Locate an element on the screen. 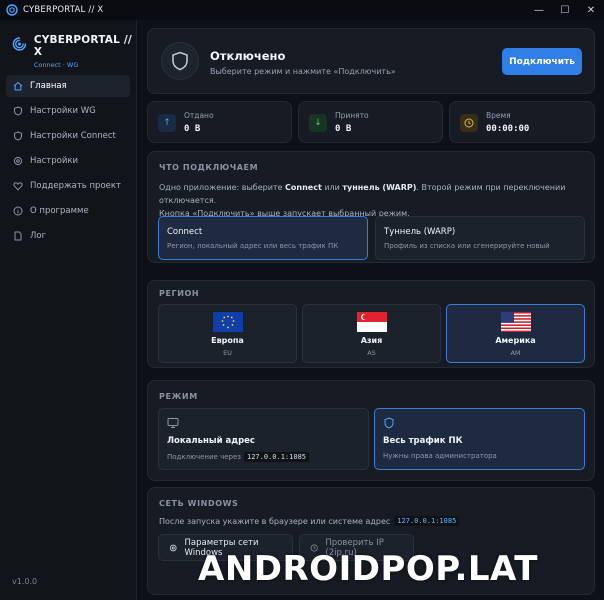 This screenshot has height=600, width=604. sidebar-item-home: Главная is located at coordinates (68, 86).